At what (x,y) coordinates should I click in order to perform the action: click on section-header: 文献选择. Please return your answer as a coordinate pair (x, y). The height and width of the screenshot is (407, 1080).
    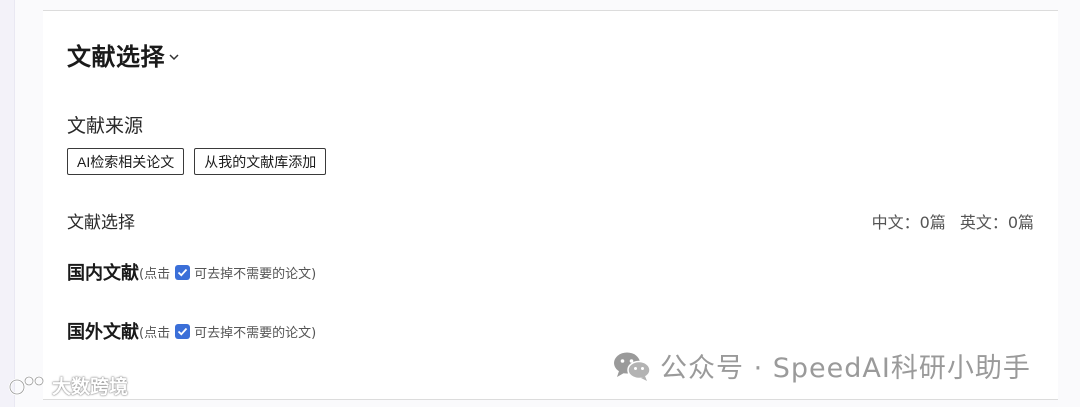
    Looking at the image, I should click on (124, 54).